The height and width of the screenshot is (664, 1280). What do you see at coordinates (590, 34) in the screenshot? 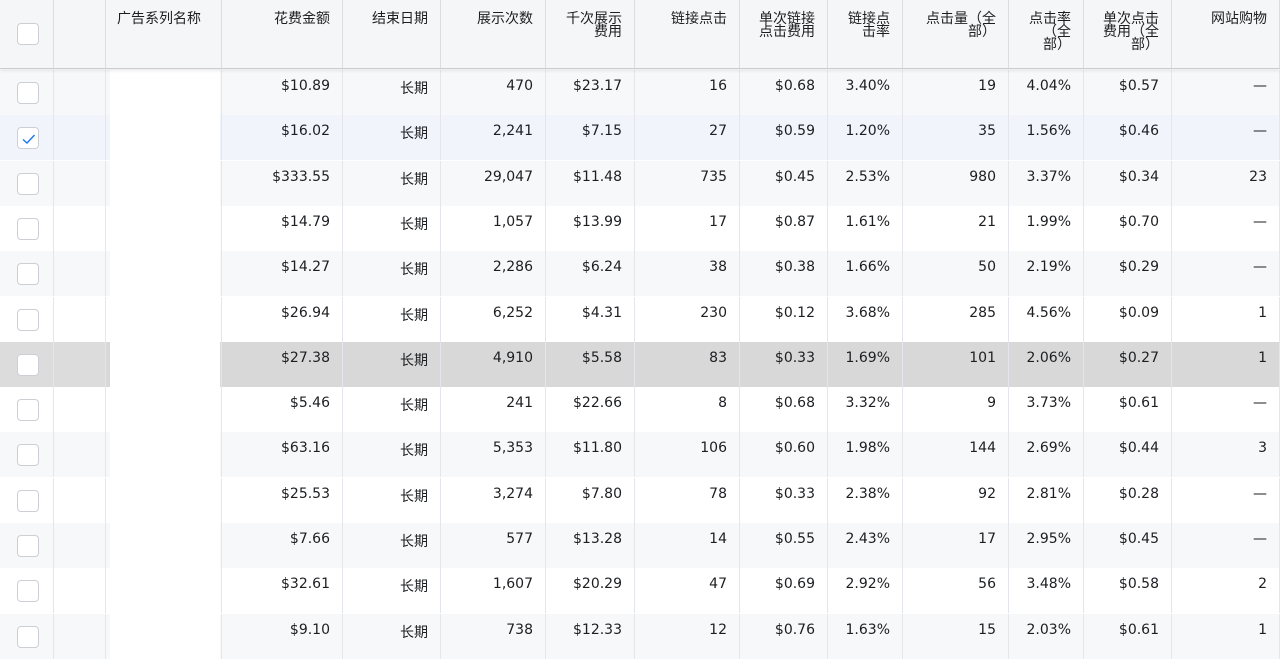
I see `header-cpm-column: 千次展示 费用` at bounding box center [590, 34].